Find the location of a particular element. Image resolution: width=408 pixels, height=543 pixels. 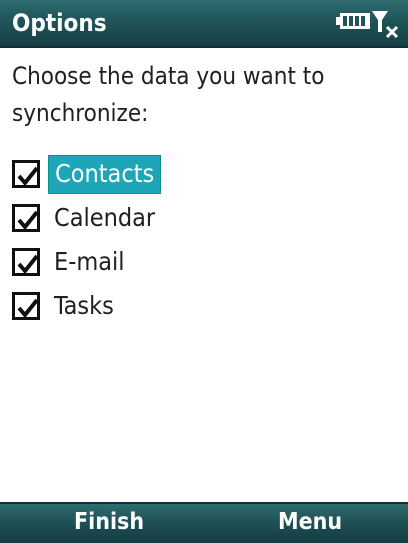

option-email: E-mail is located at coordinates (86, 262).